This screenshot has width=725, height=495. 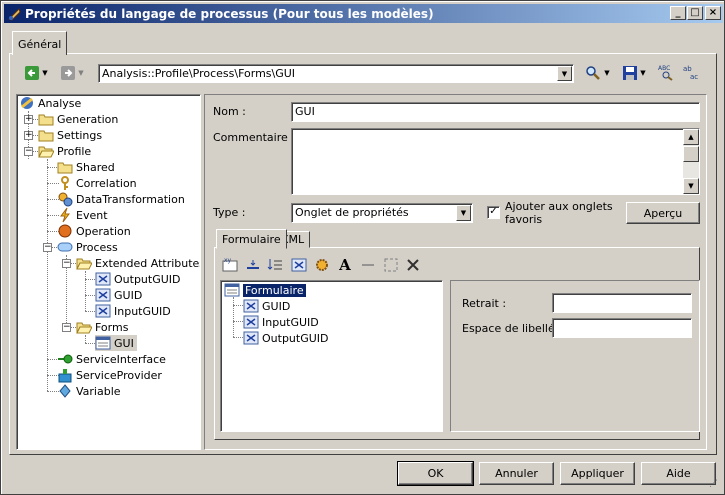 What do you see at coordinates (691, 186) in the screenshot?
I see `scroll-down-icon: ▼` at bounding box center [691, 186].